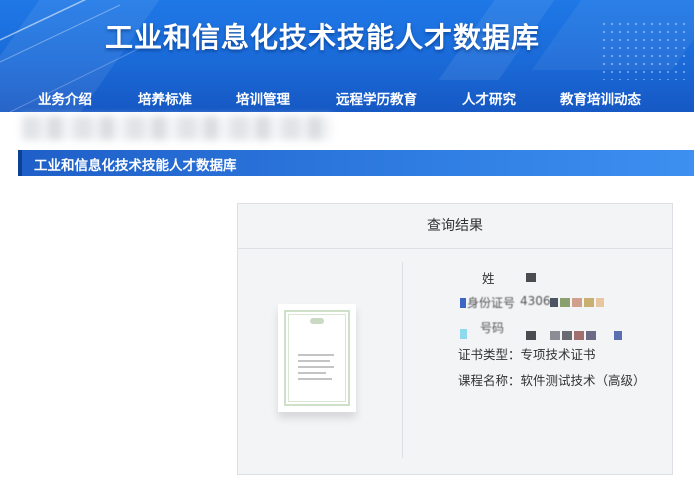  What do you see at coordinates (491, 303) in the screenshot?
I see `id-label: 身份证号` at bounding box center [491, 303].